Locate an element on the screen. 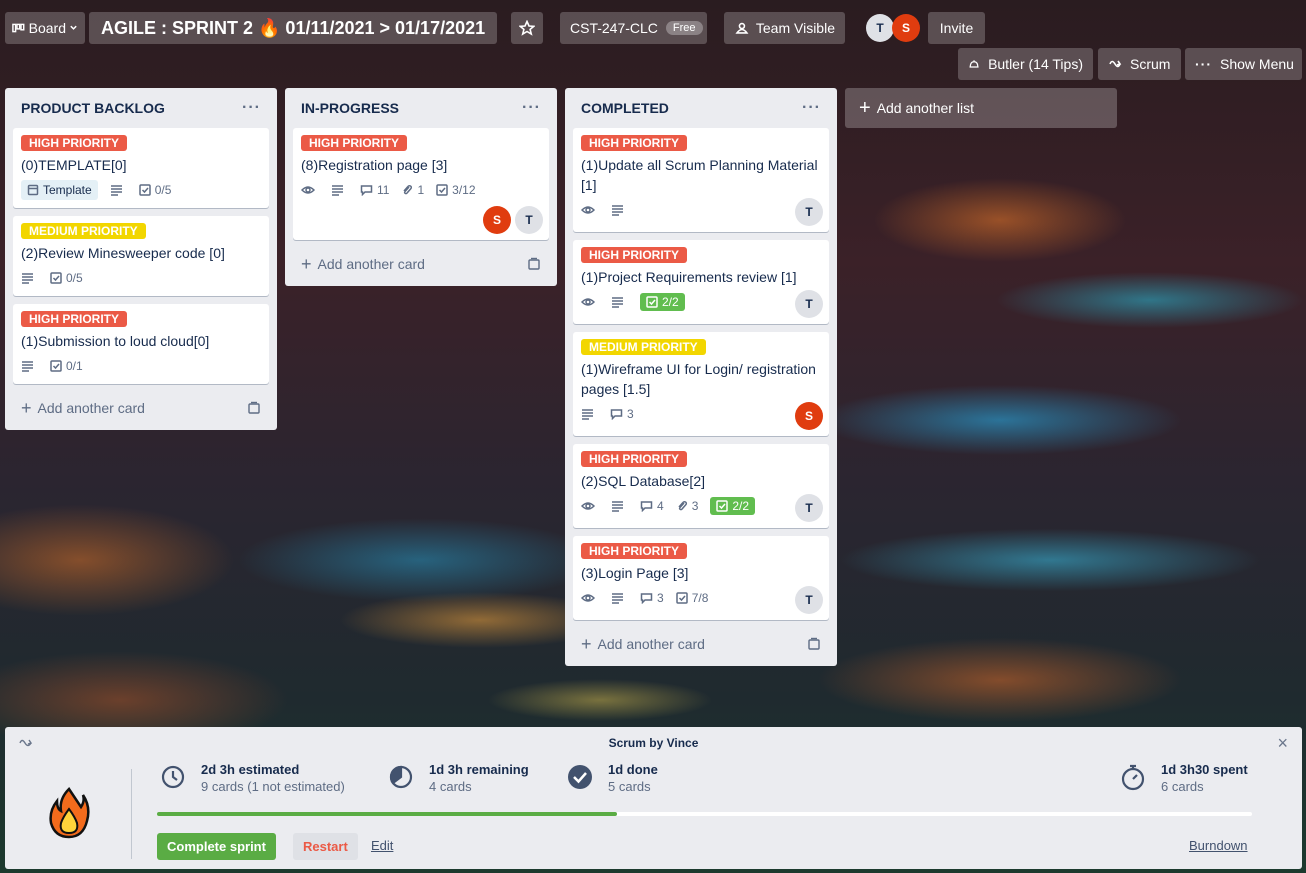  comment-icon is located at coordinates (646, 506).